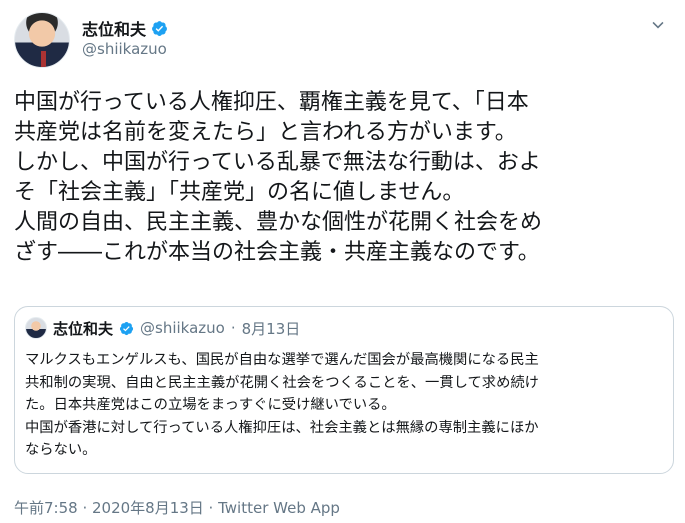 This screenshot has height=523, width=685. I want to click on tweet-text-line: 人間の自由、民主主義、豊かな個性が花開く社会をめ, so click(278, 222).